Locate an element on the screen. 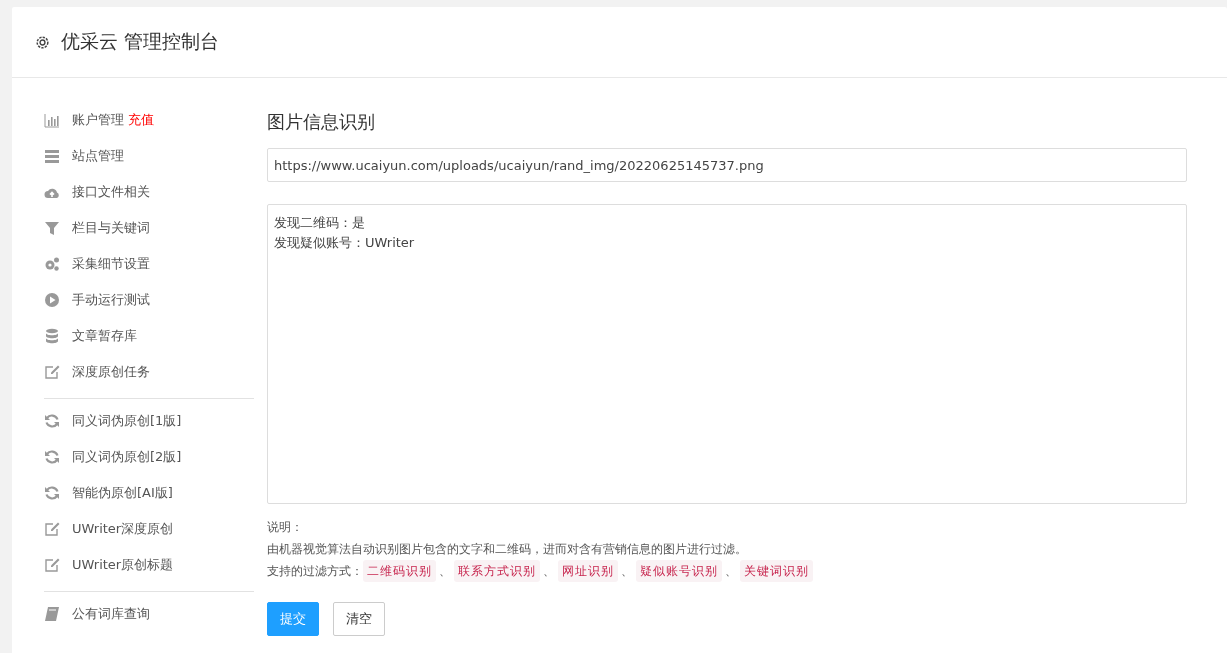  filter-icon is located at coordinates (52, 228).